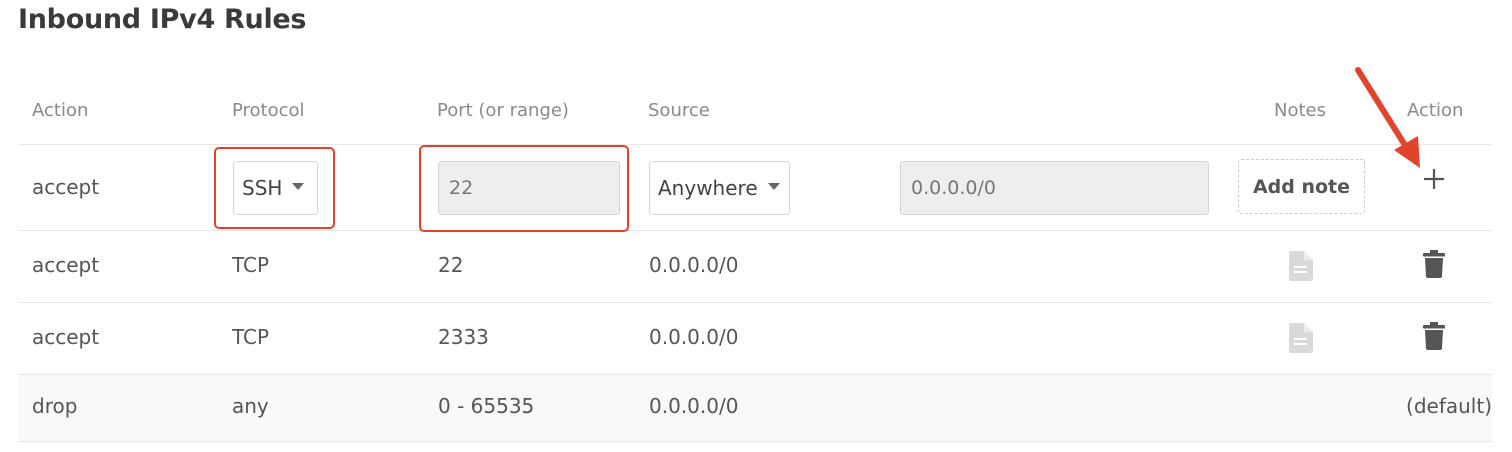  Describe the element at coordinates (1301, 186) in the screenshot. I see `add-note-button: Add note` at that location.